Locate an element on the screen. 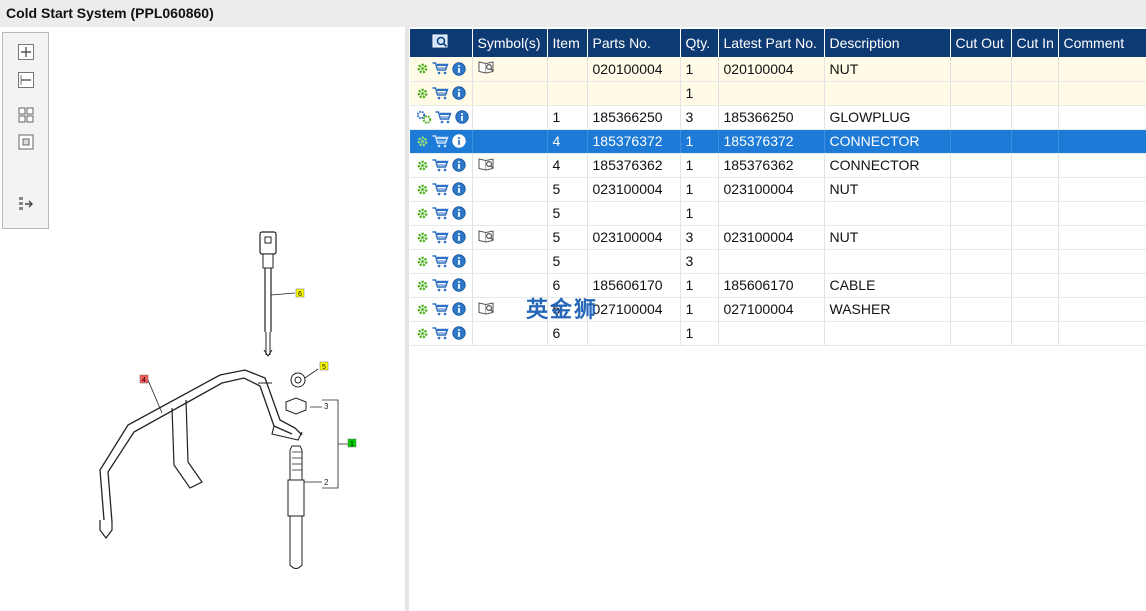 This screenshot has height=611, width=1146. table-row: 6 185606170 1 185606170 CABLE is located at coordinates (778, 285).